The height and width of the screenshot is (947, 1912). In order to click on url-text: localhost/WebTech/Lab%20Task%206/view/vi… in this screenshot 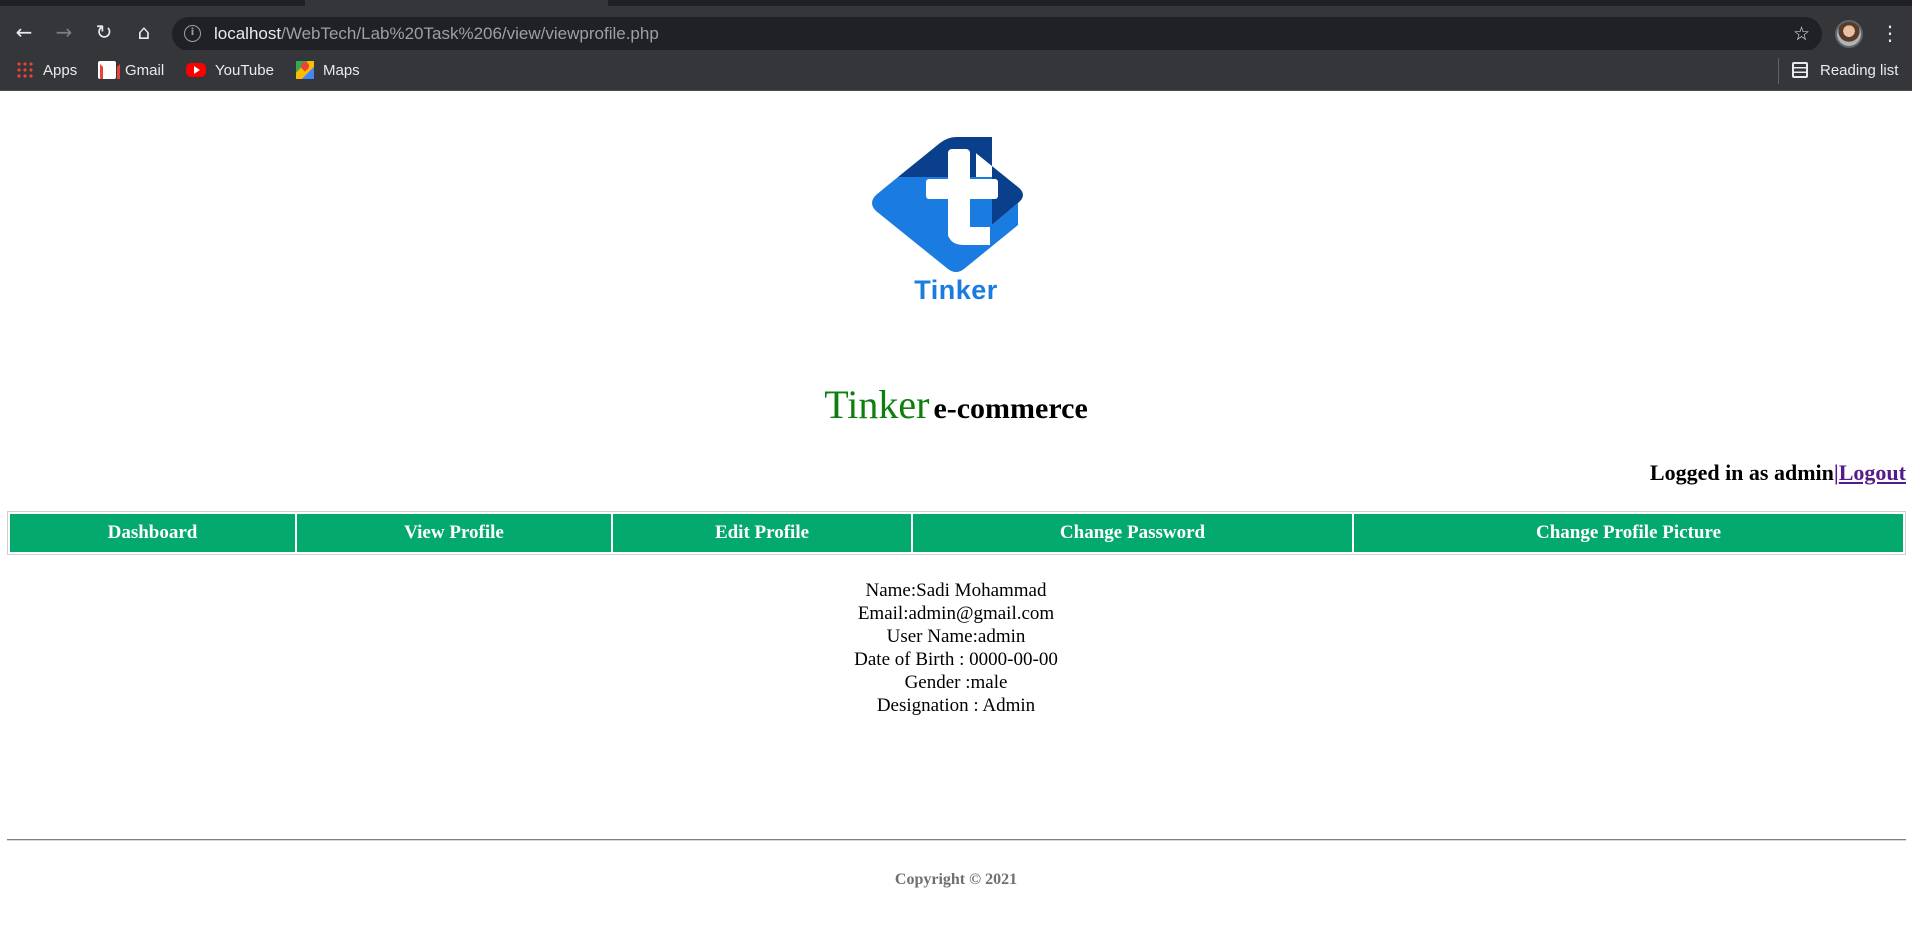, I will do `click(436, 34)`.